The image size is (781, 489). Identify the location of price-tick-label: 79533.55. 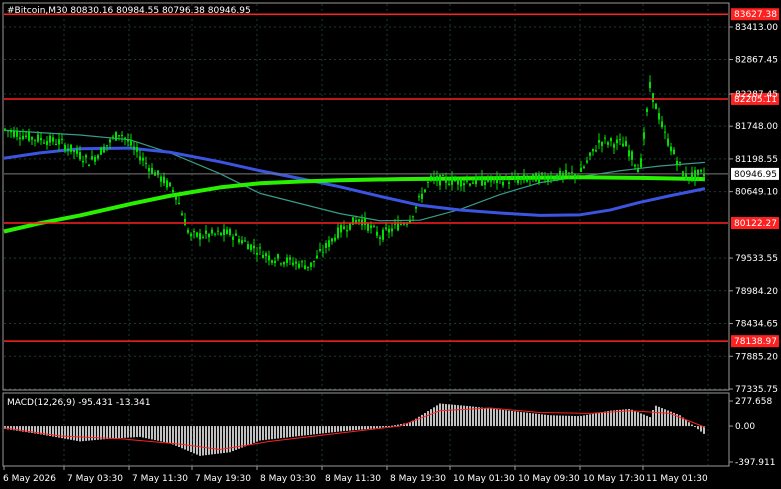
(756, 259).